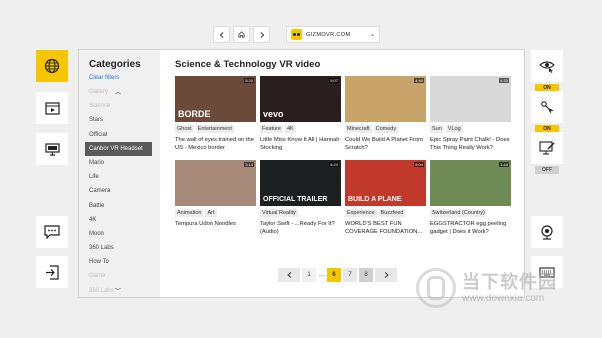 Image resolution: width=602 pixels, height=338 pixels. What do you see at coordinates (300, 228) in the screenshot?
I see `video-title: Taylor Swift - ...Ready For It? (Audio)` at bounding box center [300, 228].